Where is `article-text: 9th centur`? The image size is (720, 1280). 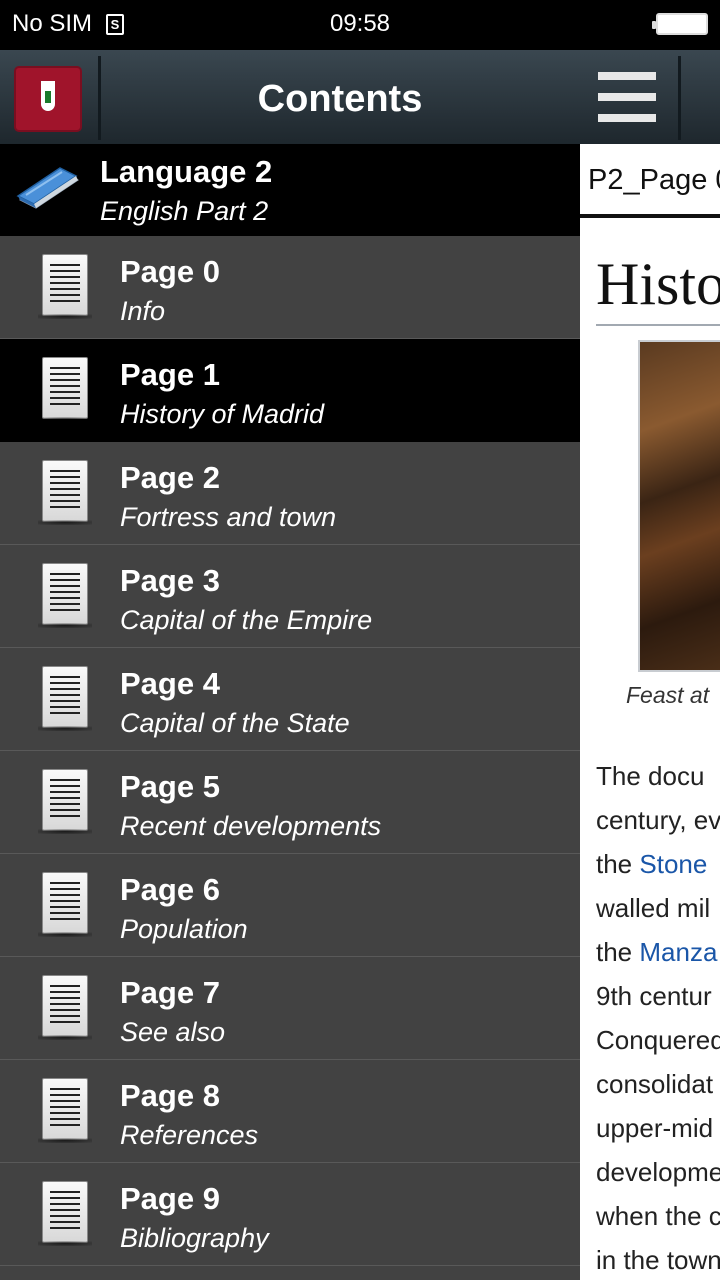
article-text: 9th centur is located at coordinates (654, 996).